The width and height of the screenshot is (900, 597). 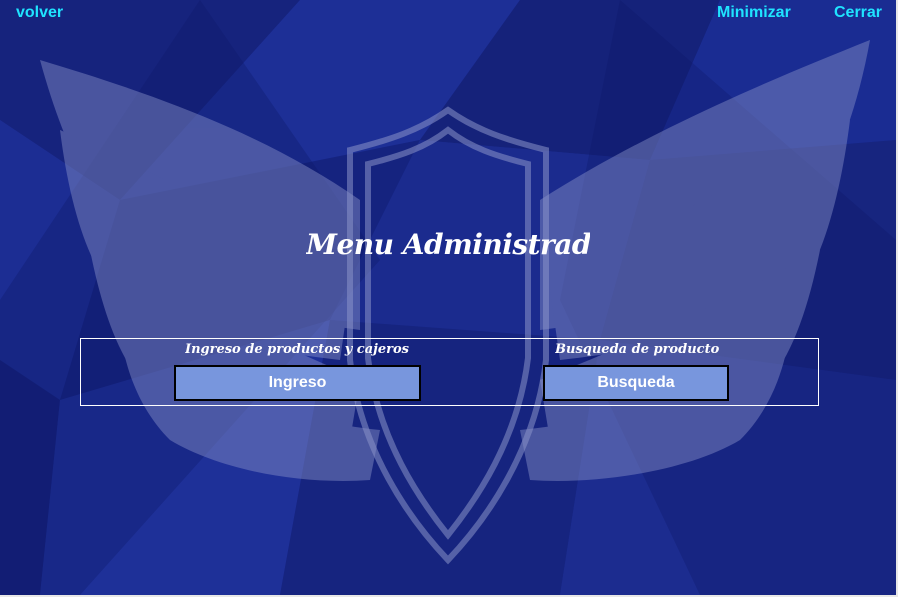 I want to click on ingreso-button: Ingreso, so click(x=297, y=383).